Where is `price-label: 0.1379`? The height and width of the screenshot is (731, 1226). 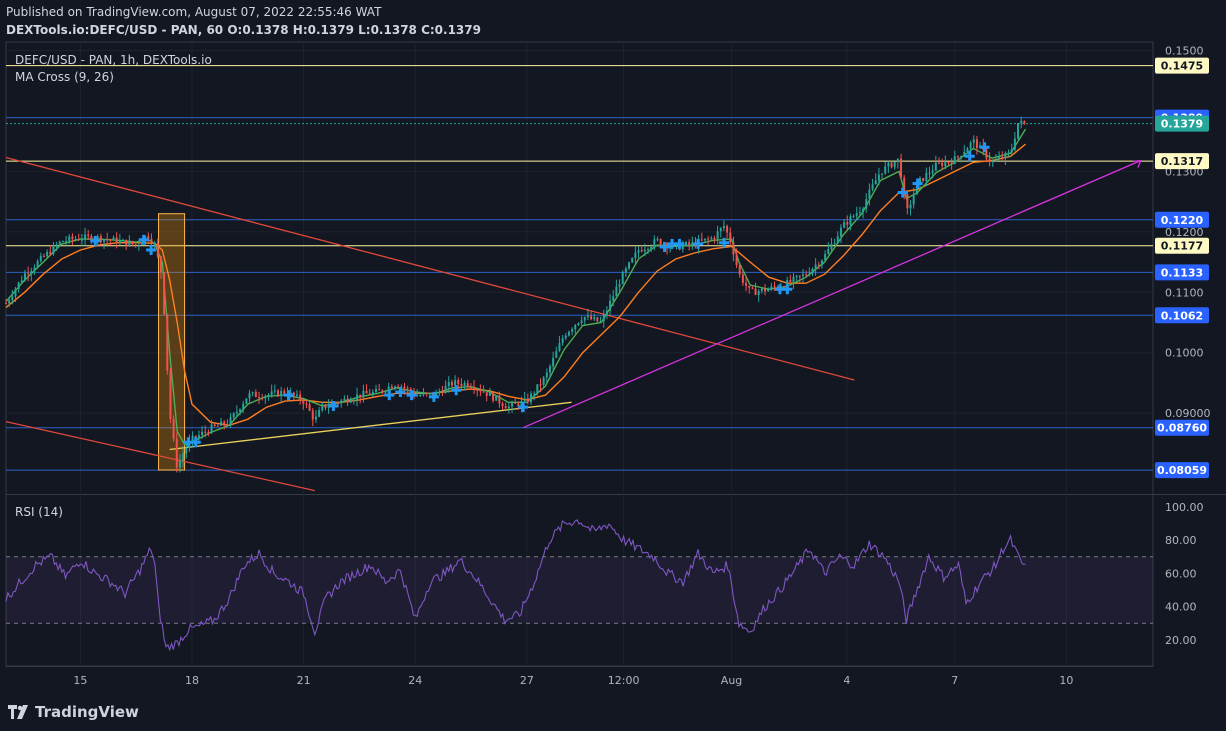
price-label: 0.1379 is located at coordinates (1182, 124).